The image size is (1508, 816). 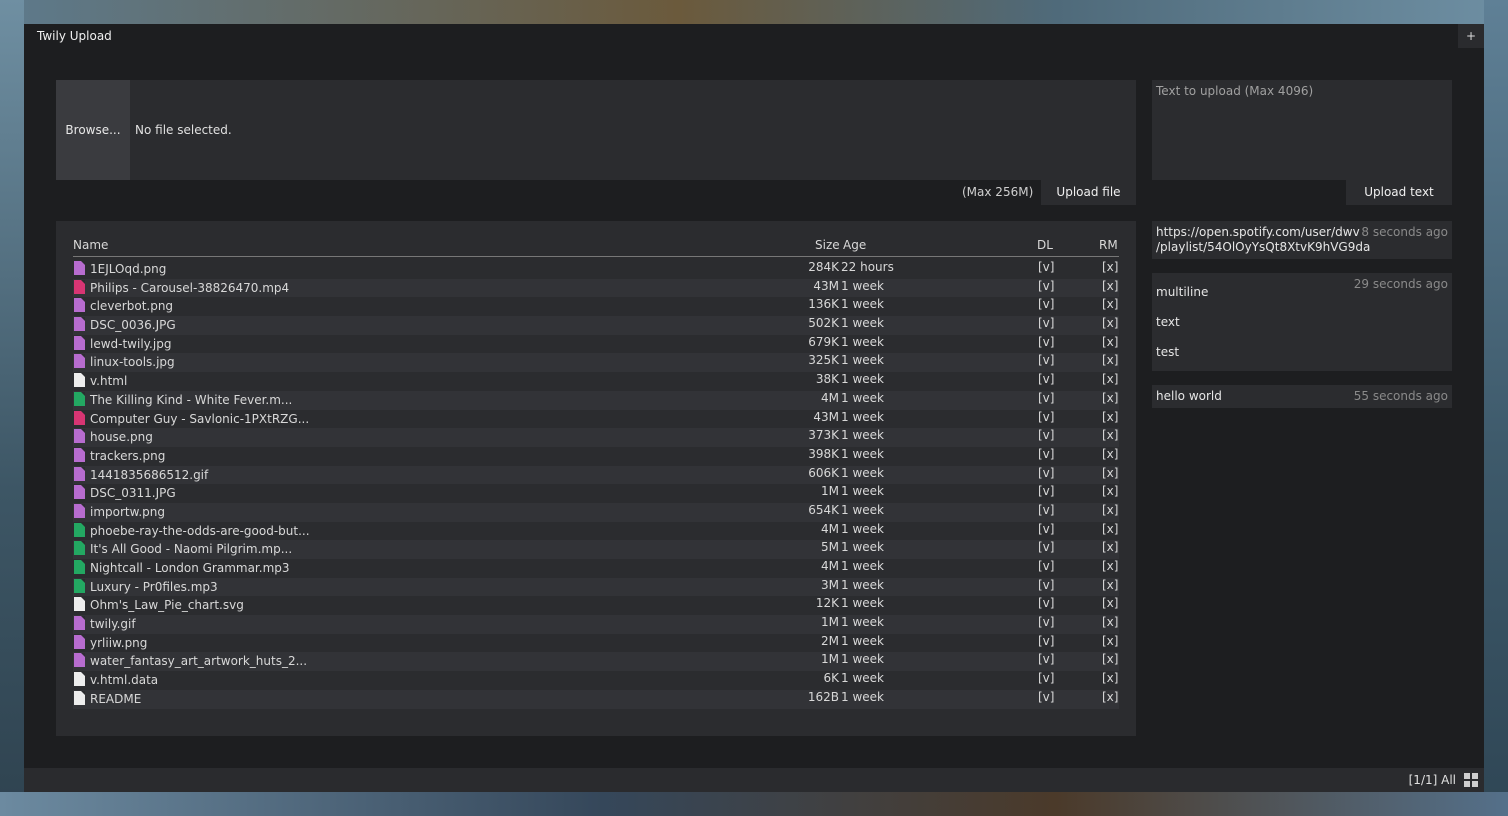 What do you see at coordinates (1302, 130) in the screenshot?
I see `text-upload-input: Text to upload (Max 4096)` at bounding box center [1302, 130].